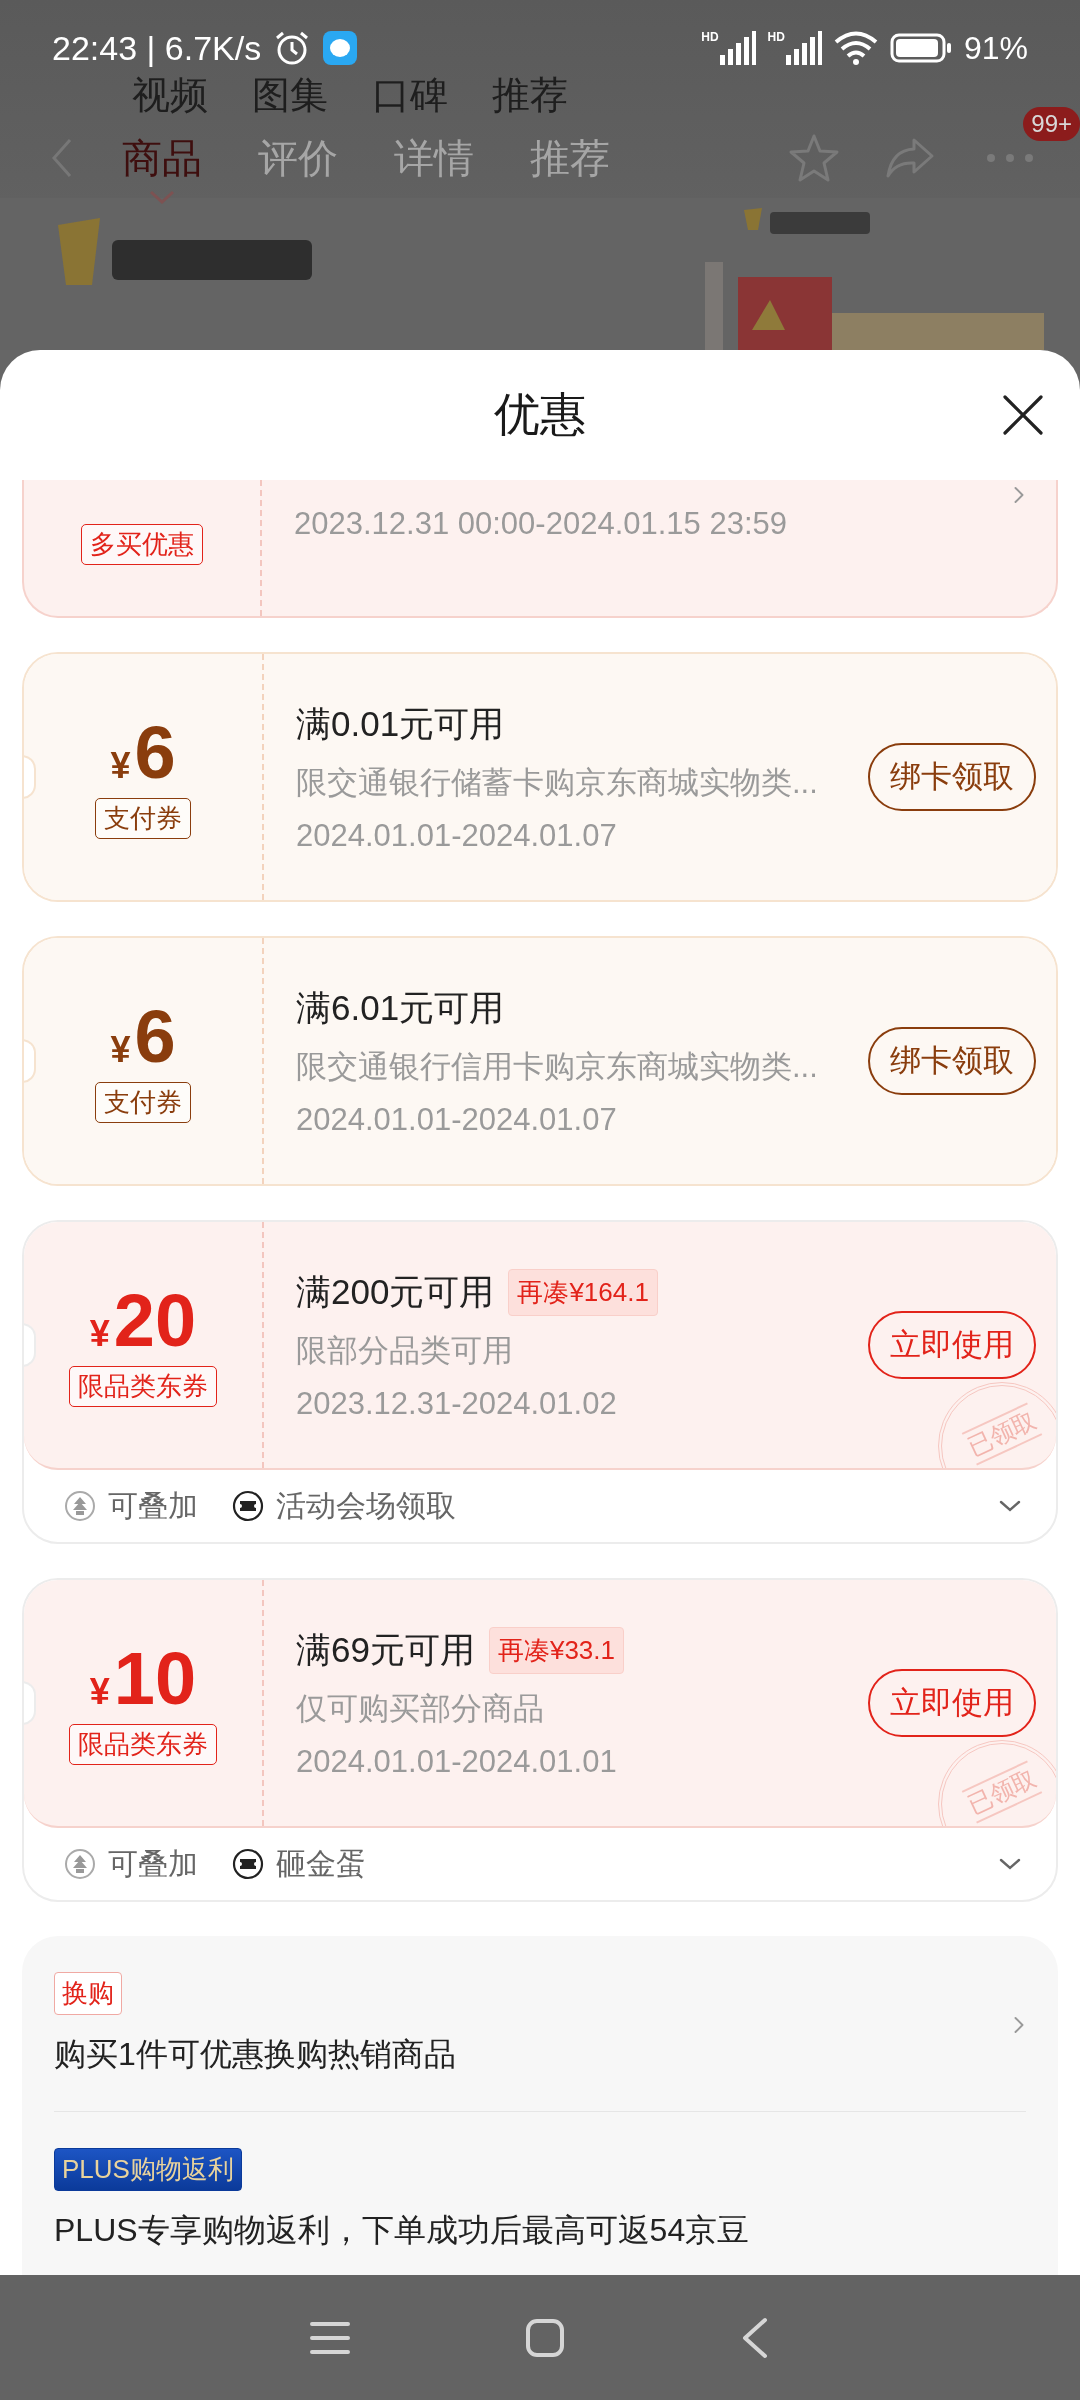 The height and width of the screenshot is (2400, 1080). Describe the element at coordinates (162, 158) in the screenshot. I see `nav-tab: 商品` at that location.